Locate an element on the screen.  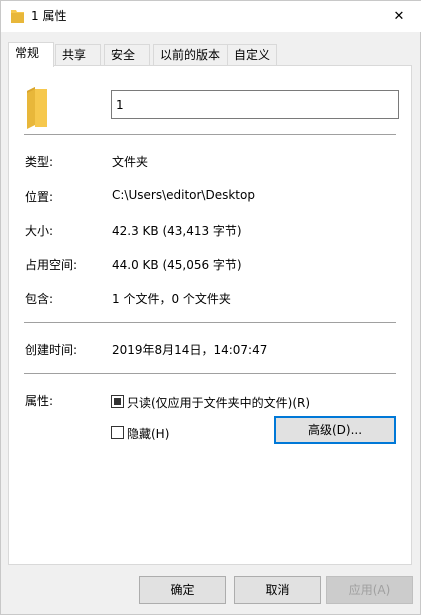
readonly-label: 只读(仅应用于文件夹中的文件)(R) is located at coordinates (218, 402).